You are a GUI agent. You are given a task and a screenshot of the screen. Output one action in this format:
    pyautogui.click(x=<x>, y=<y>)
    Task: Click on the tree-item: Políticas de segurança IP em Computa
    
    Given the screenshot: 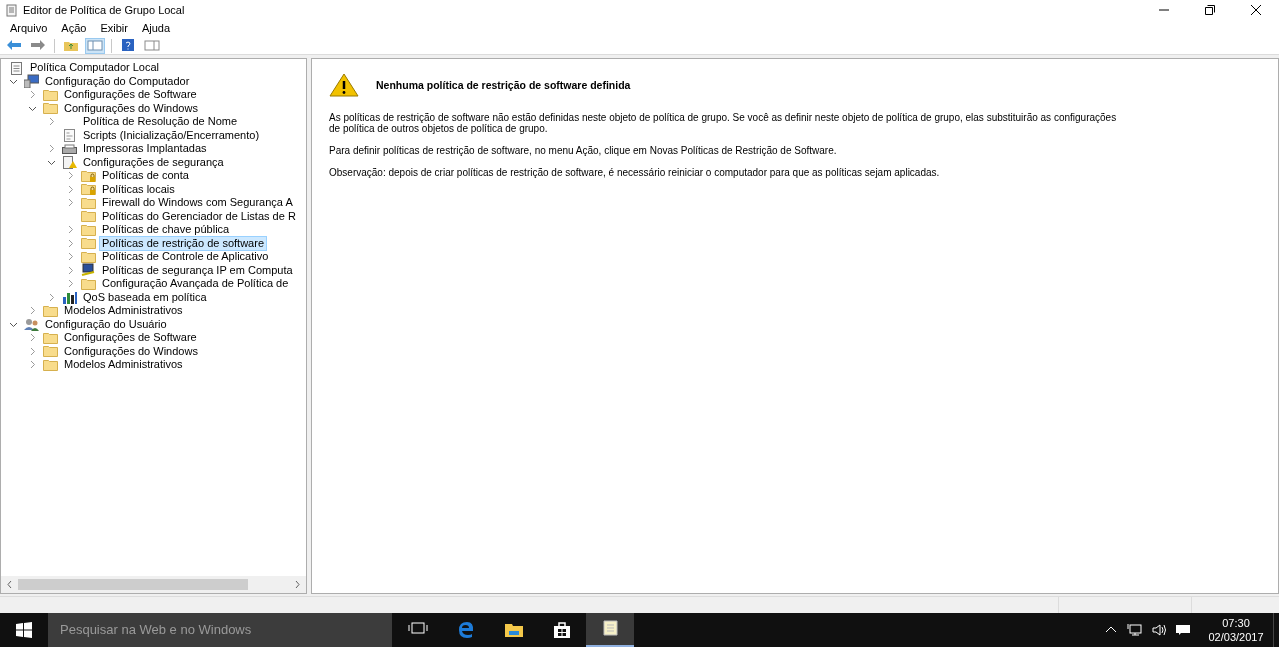 What is the action you would take?
    pyautogui.click(x=197, y=270)
    